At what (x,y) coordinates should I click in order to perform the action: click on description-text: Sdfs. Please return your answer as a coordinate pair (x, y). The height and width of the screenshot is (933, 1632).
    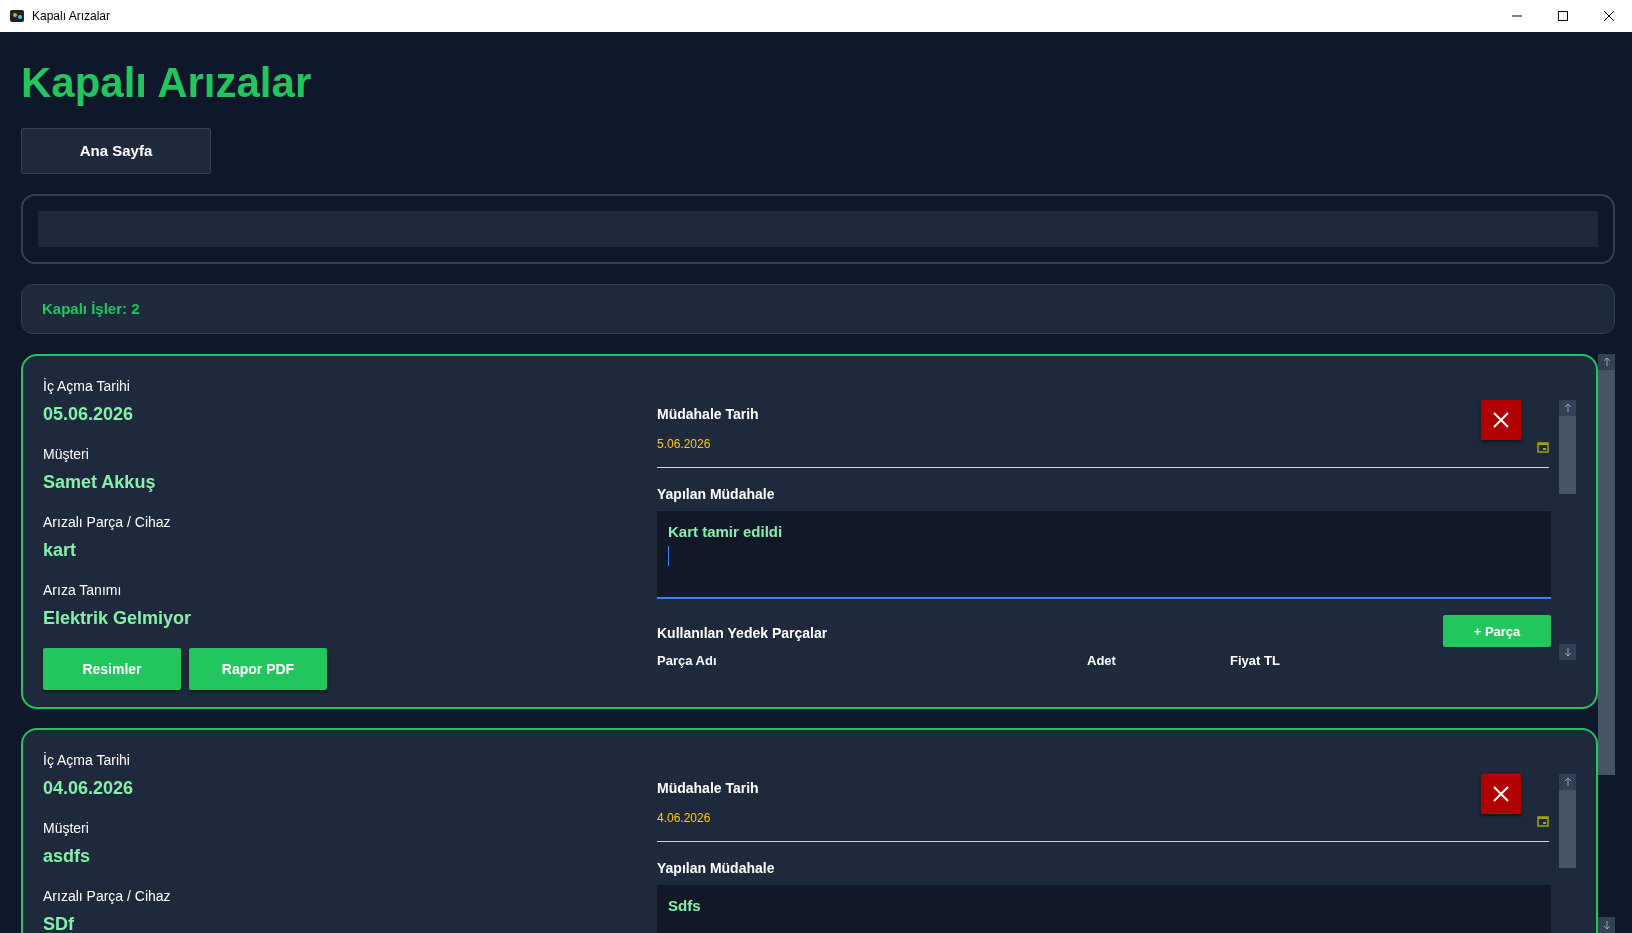
    Looking at the image, I should click on (685, 906).